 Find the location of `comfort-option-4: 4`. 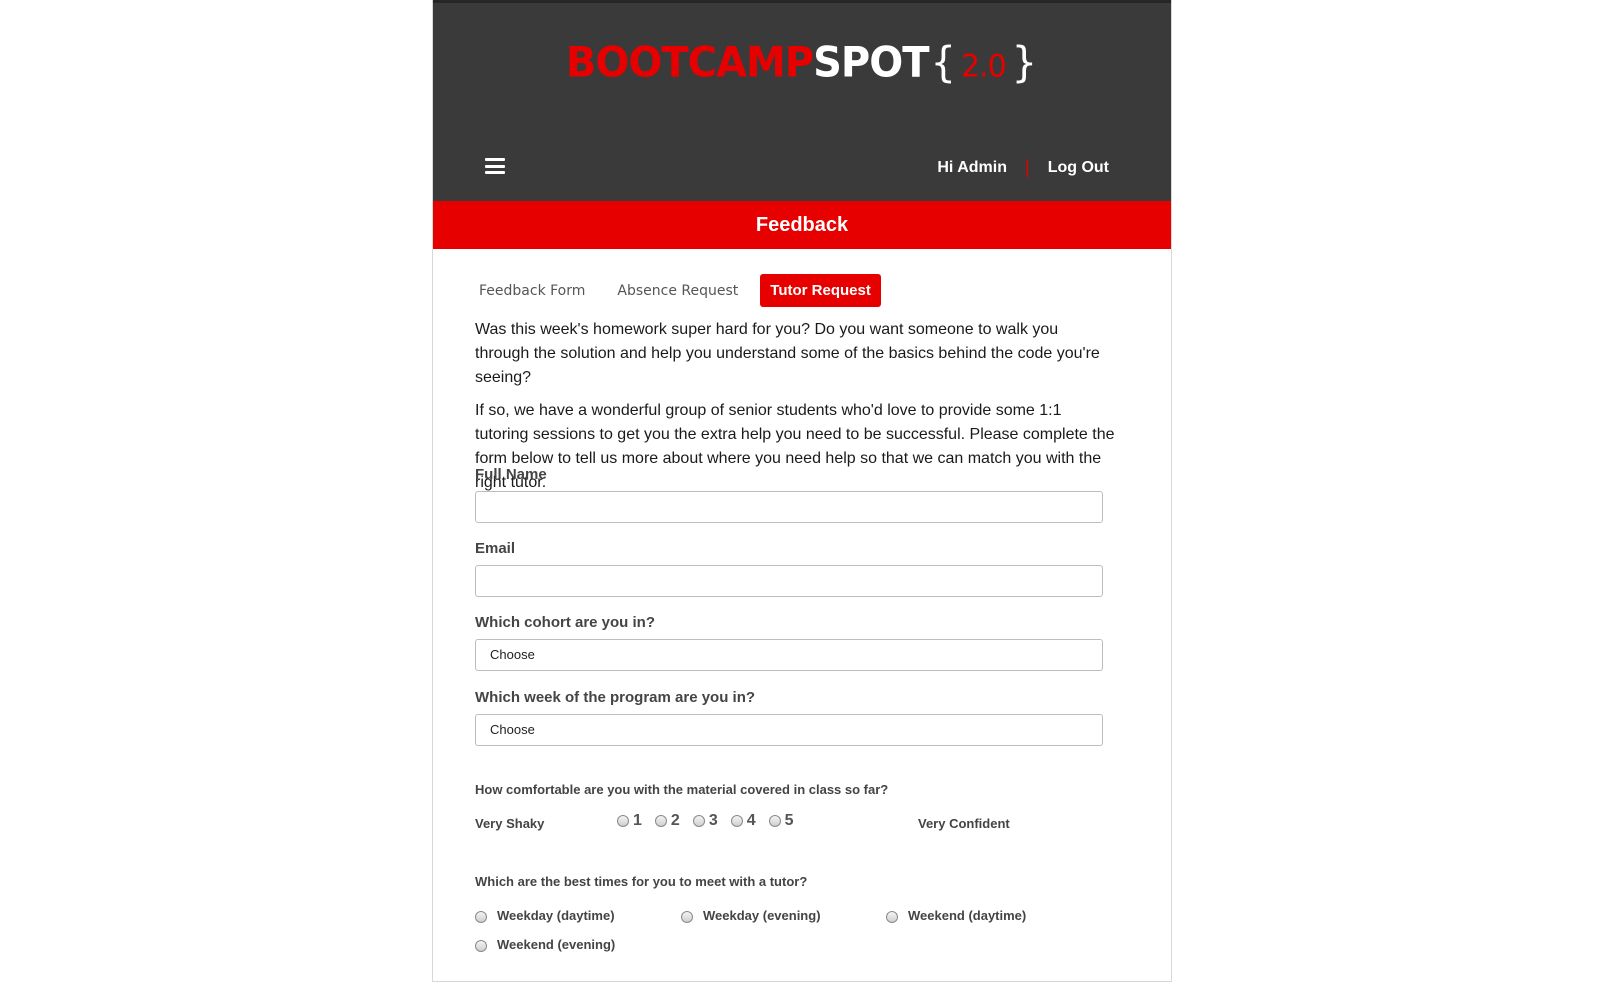

comfort-option-4: 4 is located at coordinates (743, 821).